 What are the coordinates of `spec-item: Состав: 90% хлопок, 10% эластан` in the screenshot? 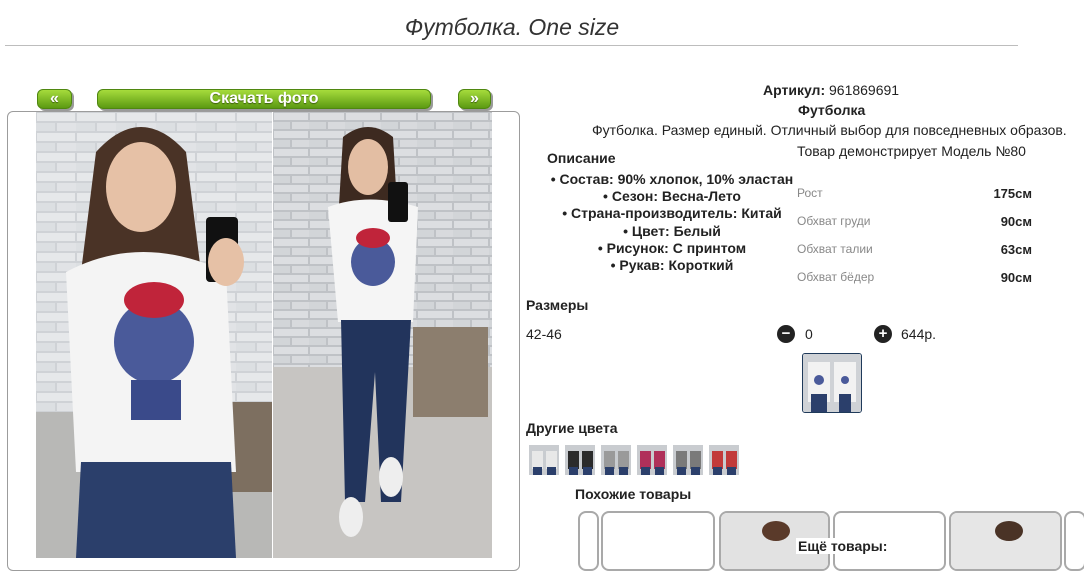 It's located at (672, 179).